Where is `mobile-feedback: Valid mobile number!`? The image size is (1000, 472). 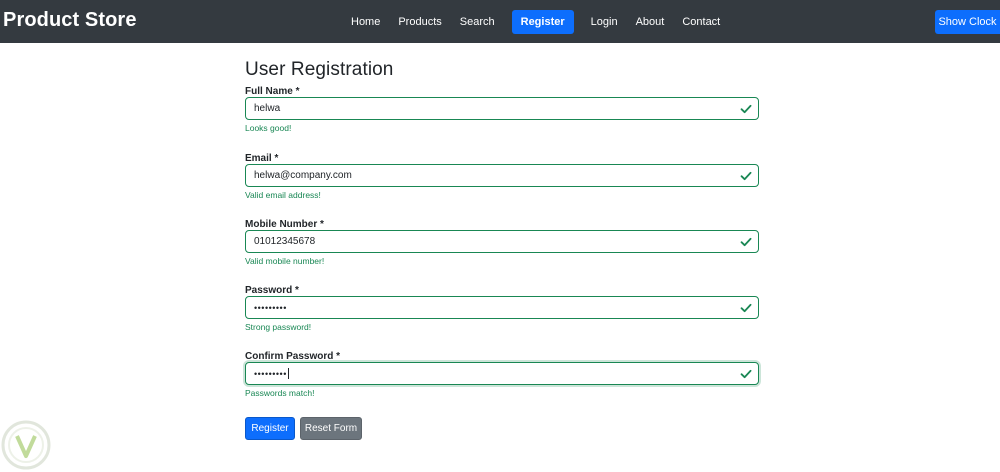 mobile-feedback: Valid mobile number! is located at coordinates (285, 261).